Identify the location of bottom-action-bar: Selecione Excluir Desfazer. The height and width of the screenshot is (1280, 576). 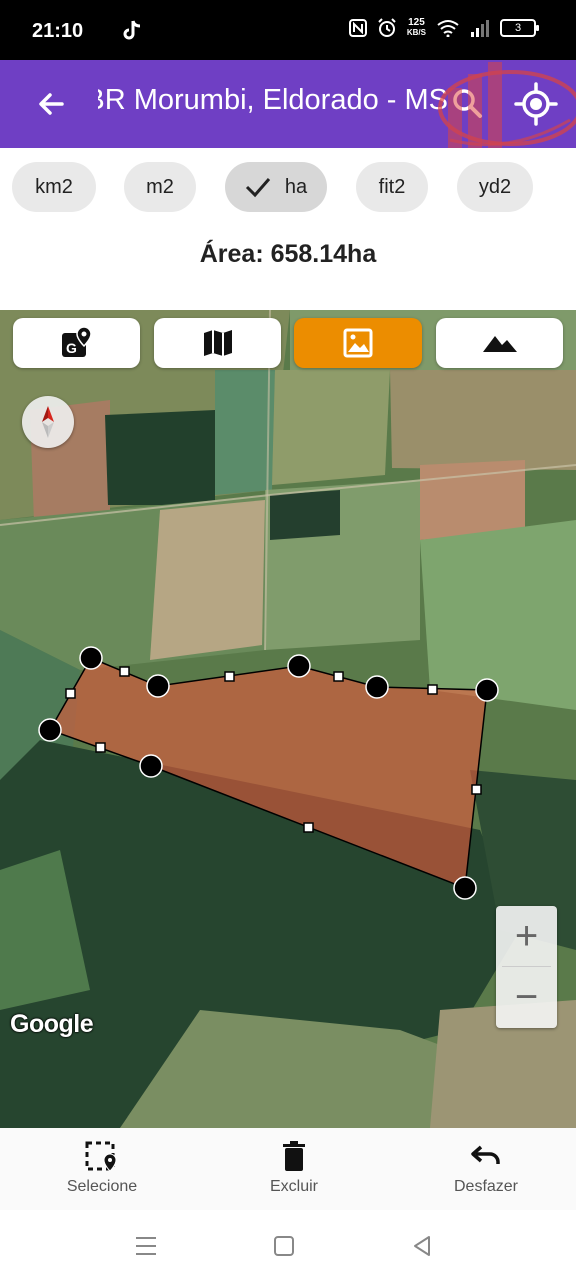
(288, 1169).